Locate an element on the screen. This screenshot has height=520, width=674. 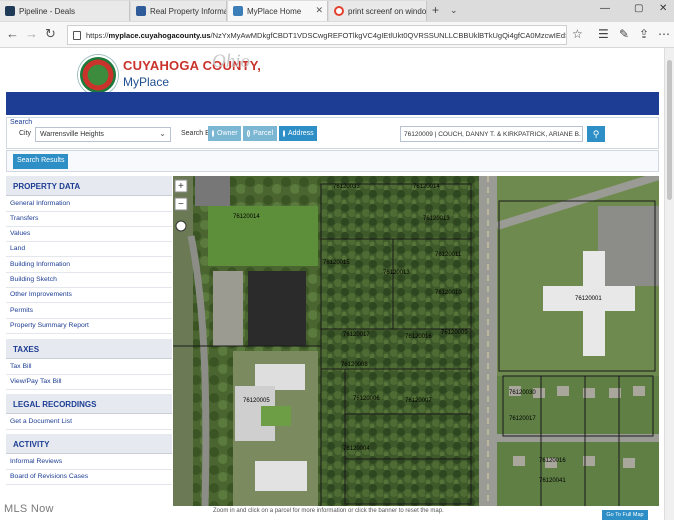
radio-label: Parcel is located at coordinates (263, 133).